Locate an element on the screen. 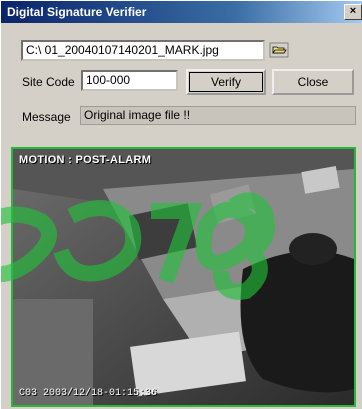  message-display: Original image file !! is located at coordinates (218, 115).